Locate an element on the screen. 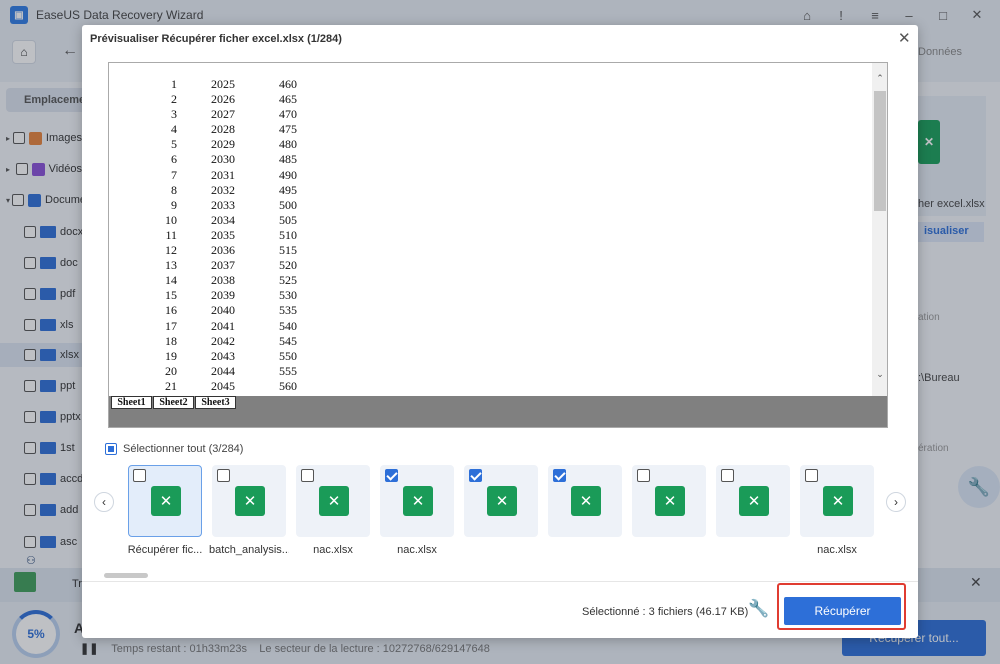 Image resolution: width=1000 pixels, height=664 pixels. wrench-icon: 🔧 is located at coordinates (758, 609).